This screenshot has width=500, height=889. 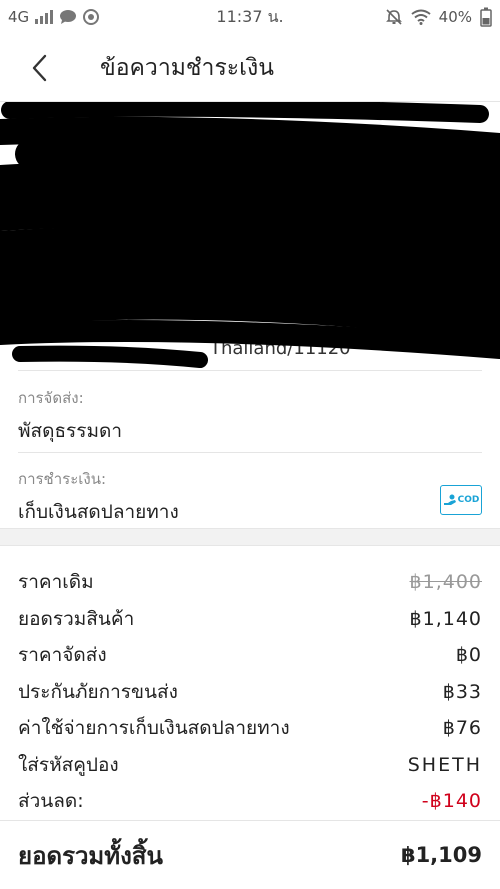 What do you see at coordinates (56, 582) in the screenshot?
I see `original-price-label: ราคาเดิม` at bounding box center [56, 582].